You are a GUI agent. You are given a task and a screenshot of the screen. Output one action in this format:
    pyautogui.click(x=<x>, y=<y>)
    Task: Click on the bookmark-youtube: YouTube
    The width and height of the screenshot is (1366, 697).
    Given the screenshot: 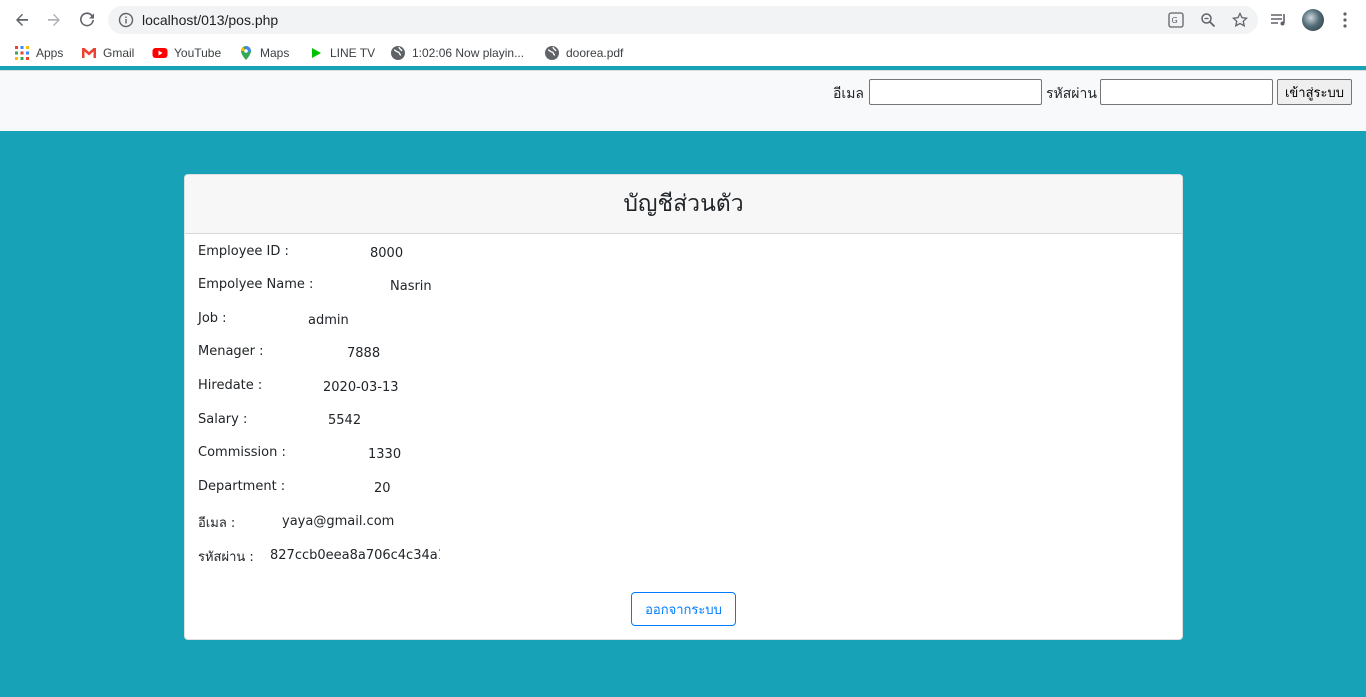 What is the action you would take?
    pyautogui.click(x=186, y=53)
    